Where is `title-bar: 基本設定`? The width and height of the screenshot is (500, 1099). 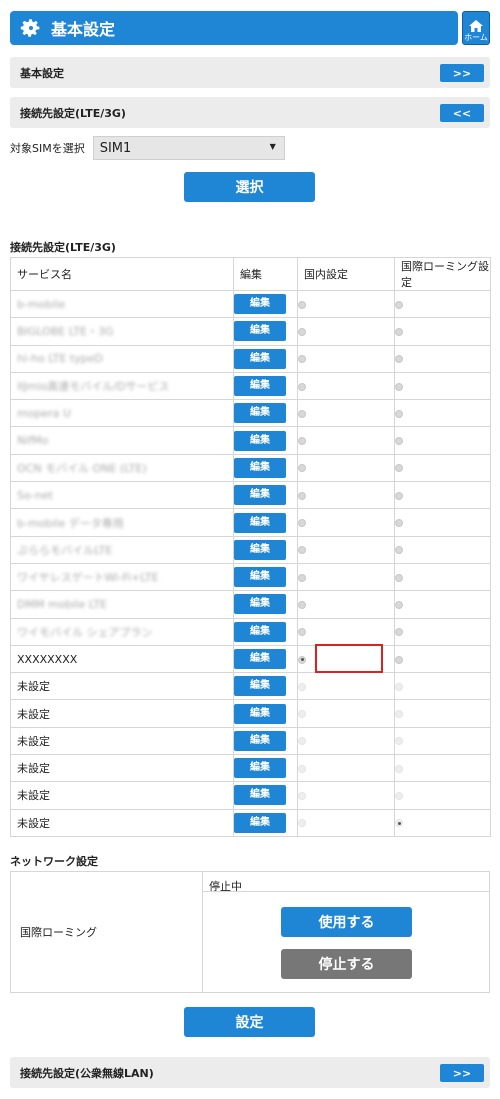 title-bar: 基本設定 is located at coordinates (234, 28).